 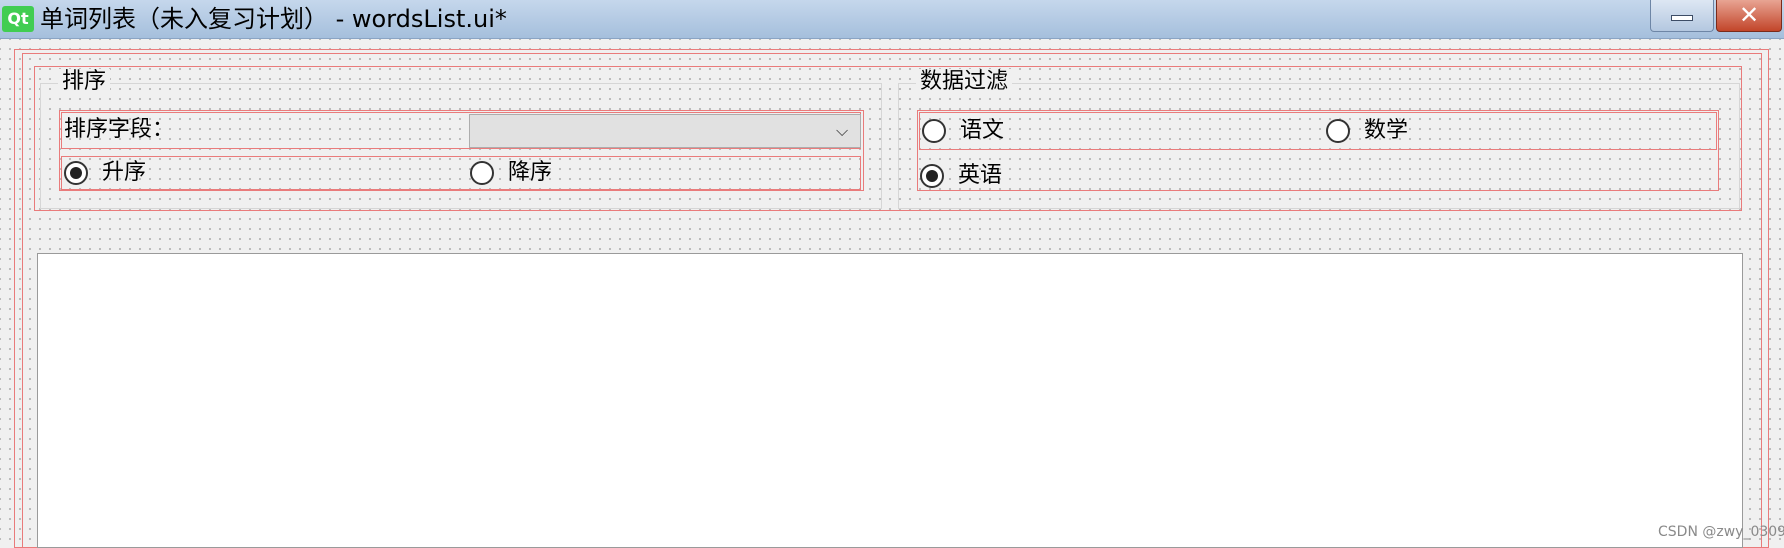 I want to click on minimize-icon, so click(x=1682, y=18).